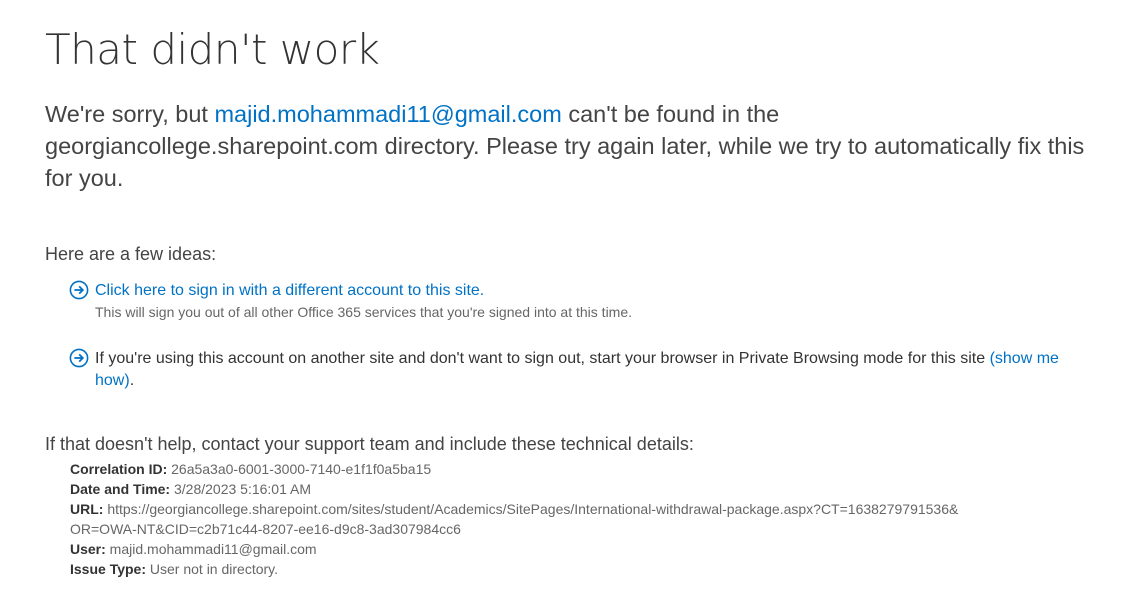 This screenshot has height=610, width=1127. Describe the element at coordinates (388, 114) in the screenshot. I see `user-email: majid.mohammadi11@gmail.com` at that location.